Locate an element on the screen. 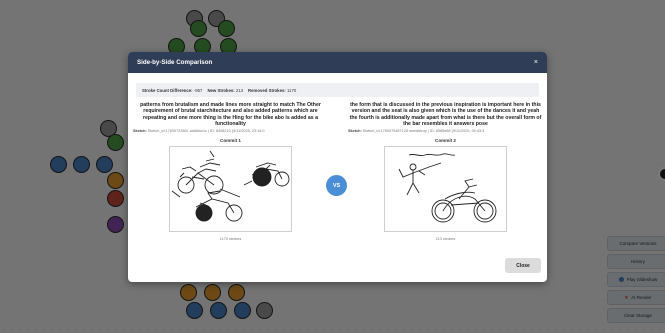  modal-header: Side-by-Side Comparison × is located at coordinates (337, 62).